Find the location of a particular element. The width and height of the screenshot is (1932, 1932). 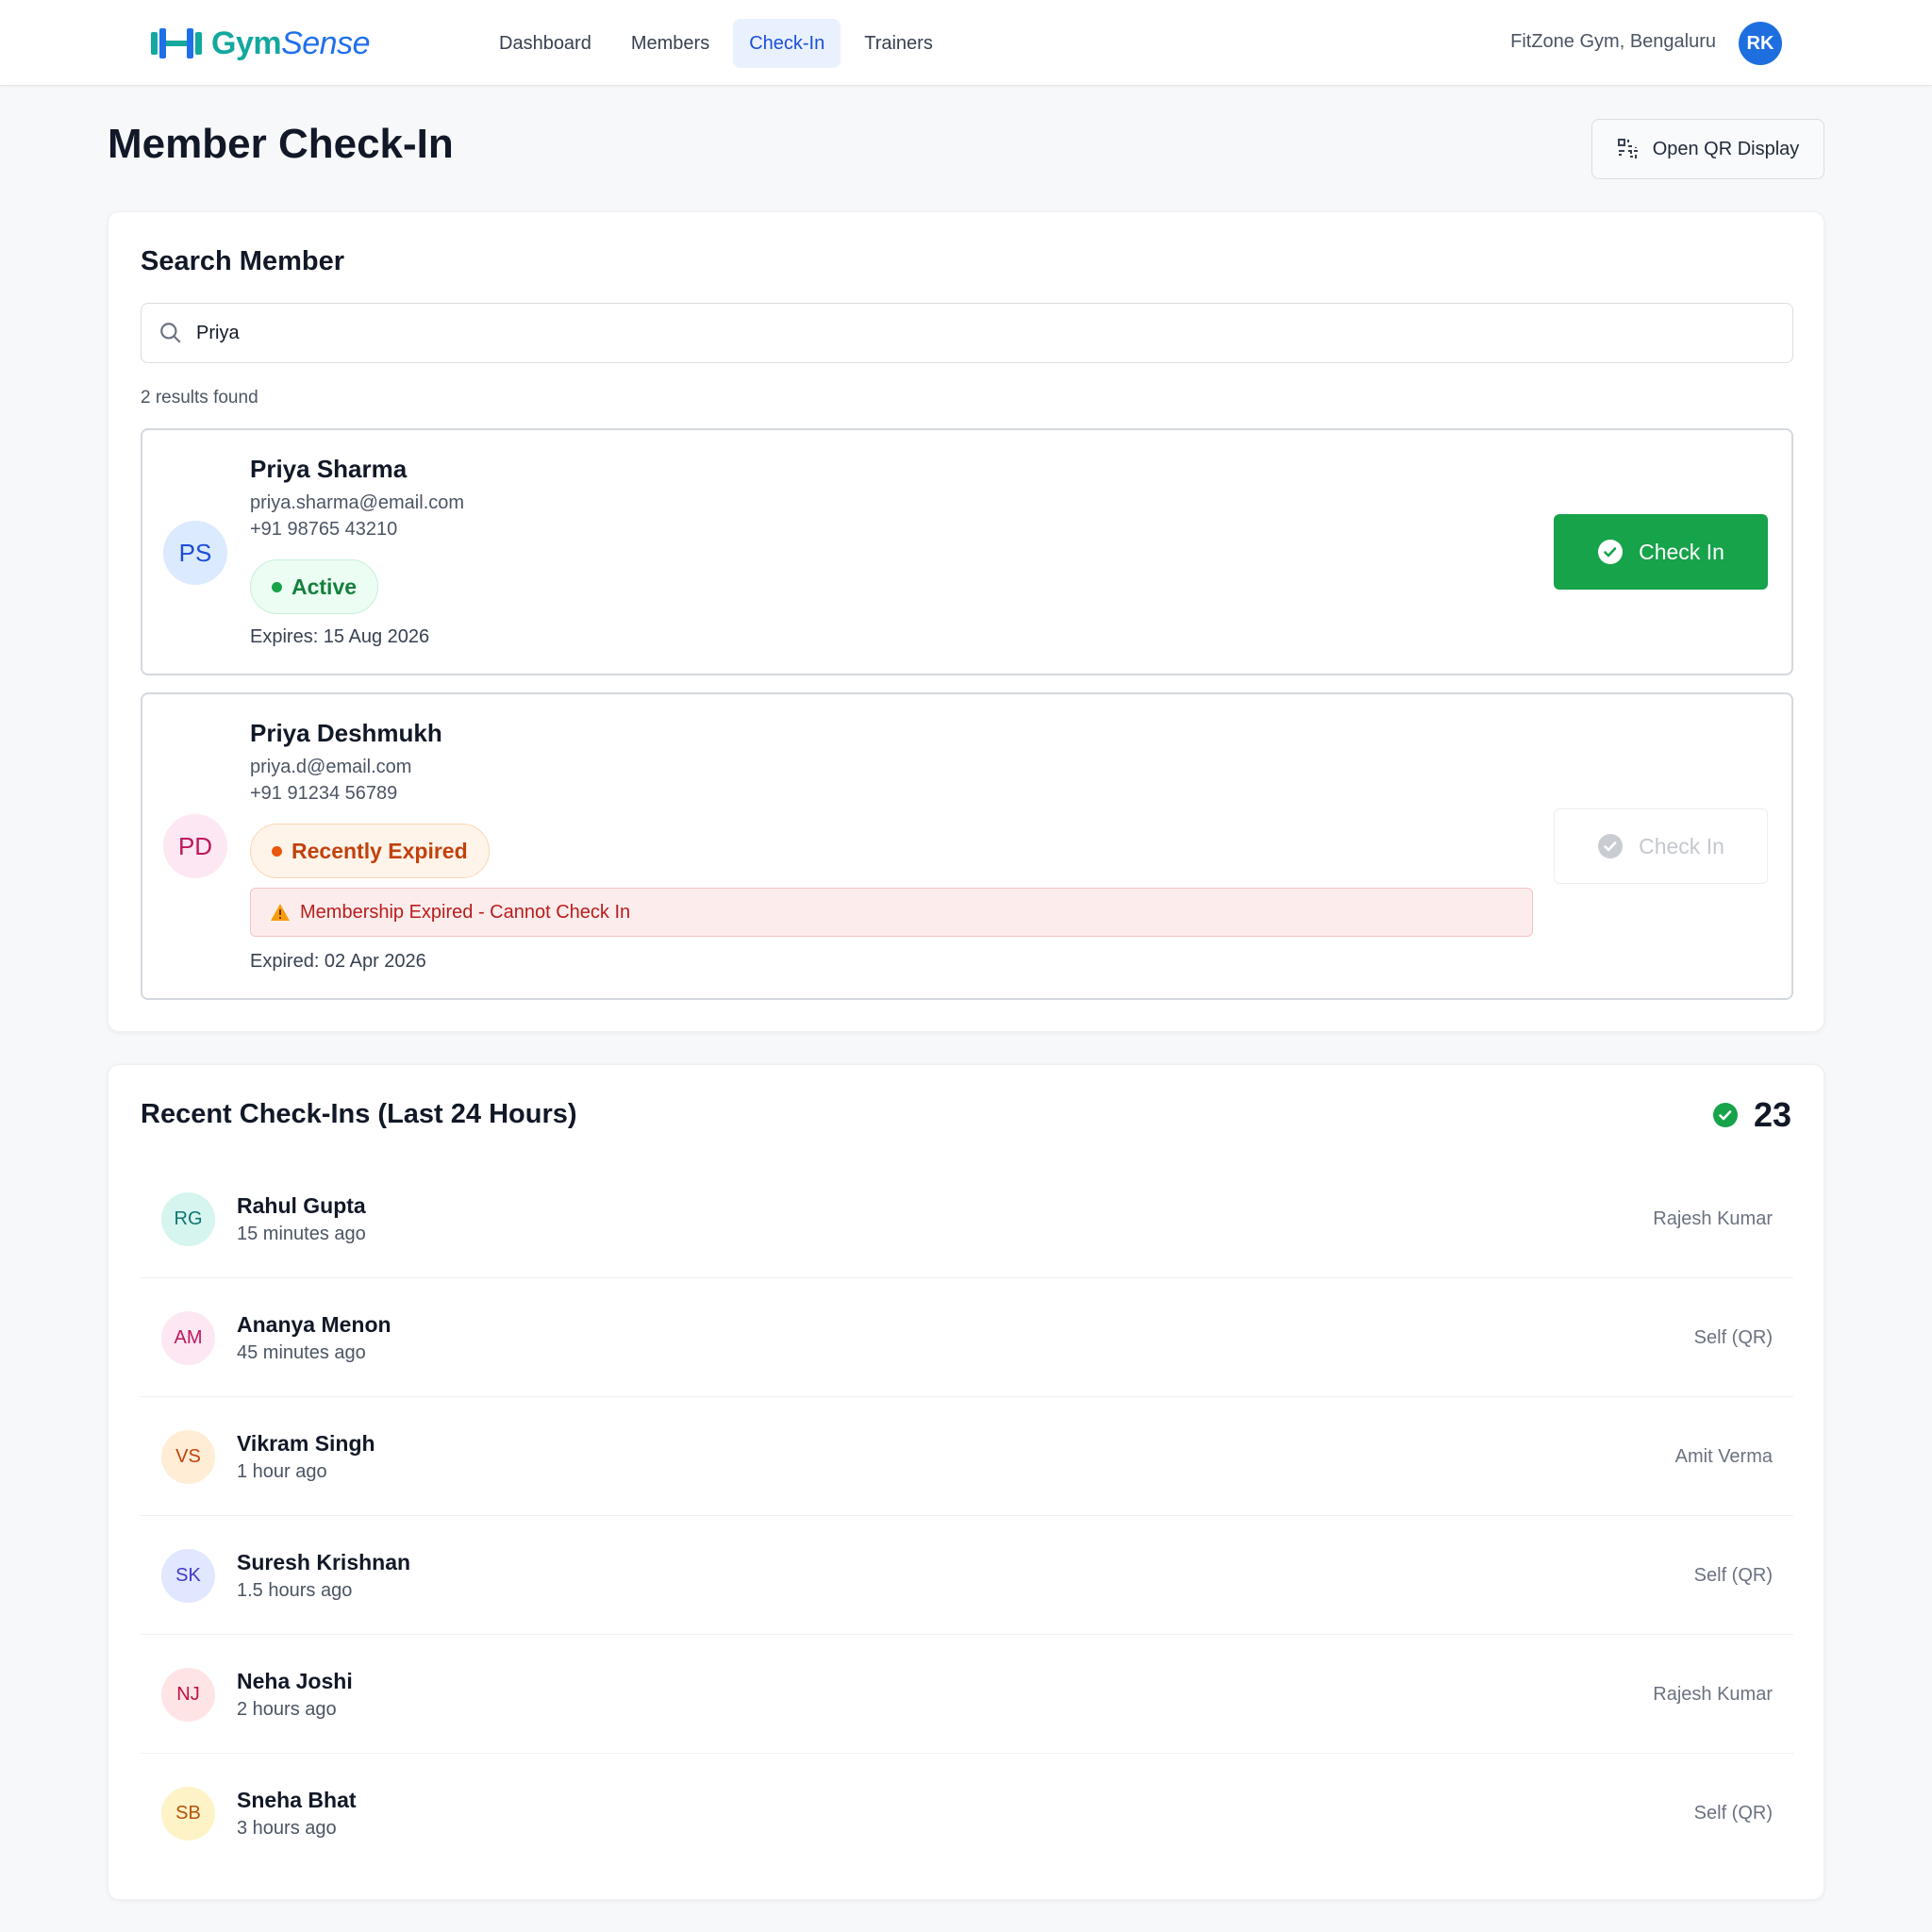

member-avatar: SB is located at coordinates (188, 1814).